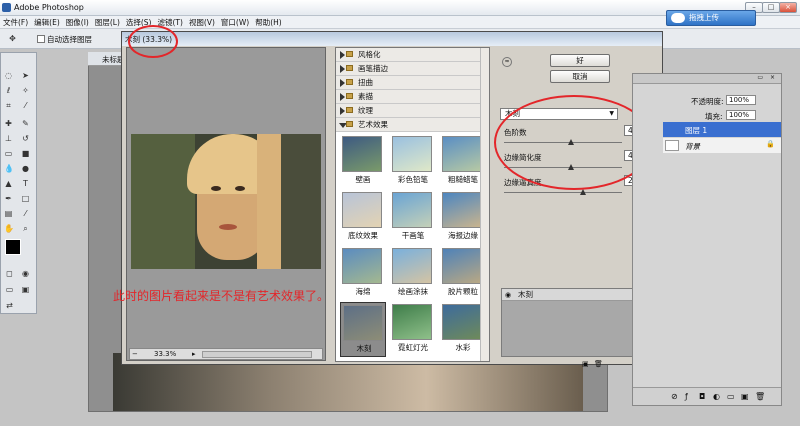 This screenshot has height=426, width=800. Describe the element at coordinates (25, 75) in the screenshot. I see `move-tool-icon: ➤` at that location.